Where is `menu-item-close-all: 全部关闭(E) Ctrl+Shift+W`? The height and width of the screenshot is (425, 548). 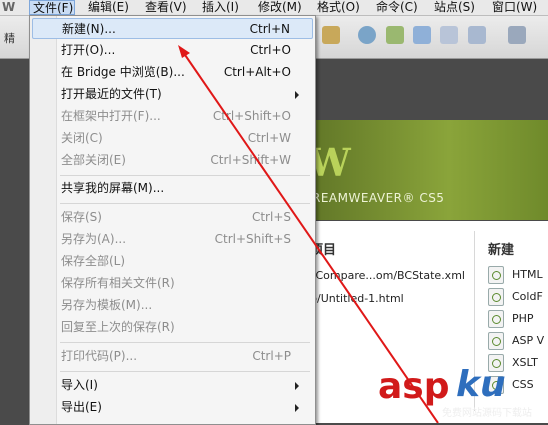
menu-item-close-all: 全部关闭(E) Ctrl+Shift+W is located at coordinates (172, 160).